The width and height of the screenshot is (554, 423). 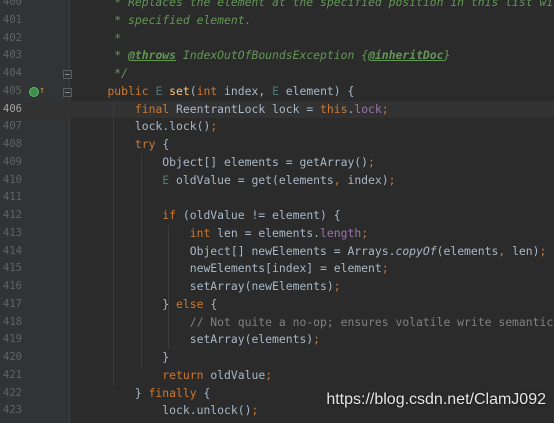 What do you see at coordinates (277, 198) in the screenshot?
I see `code-line: 411` at bounding box center [277, 198].